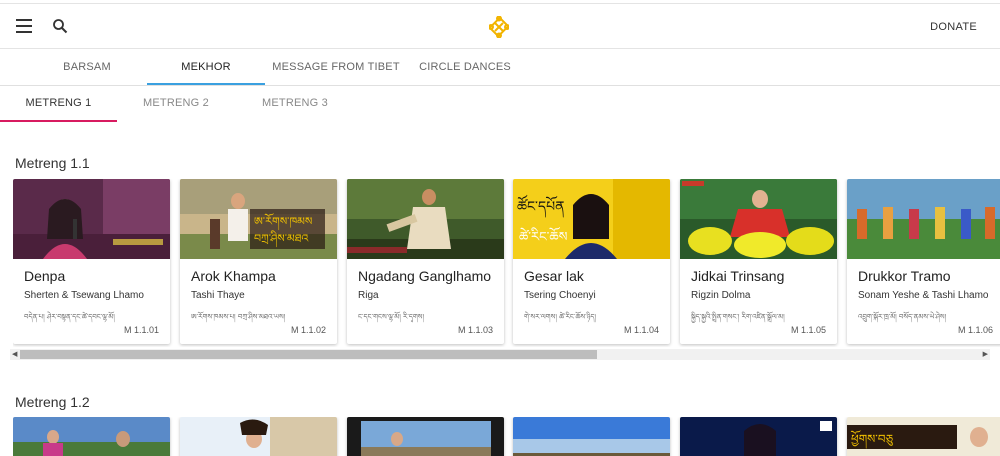 This screenshot has width=1000, height=456. What do you see at coordinates (14, 354) in the screenshot?
I see `scroll-left-arrow-icon: ◀` at bounding box center [14, 354].